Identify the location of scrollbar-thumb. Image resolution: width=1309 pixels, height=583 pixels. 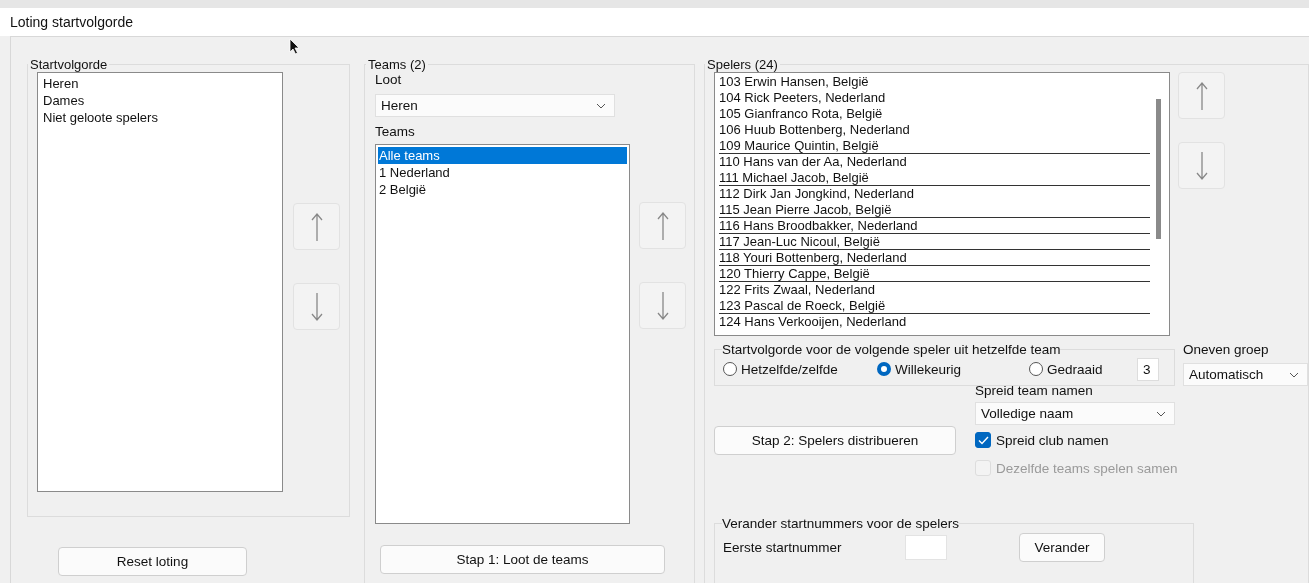
(1158, 169).